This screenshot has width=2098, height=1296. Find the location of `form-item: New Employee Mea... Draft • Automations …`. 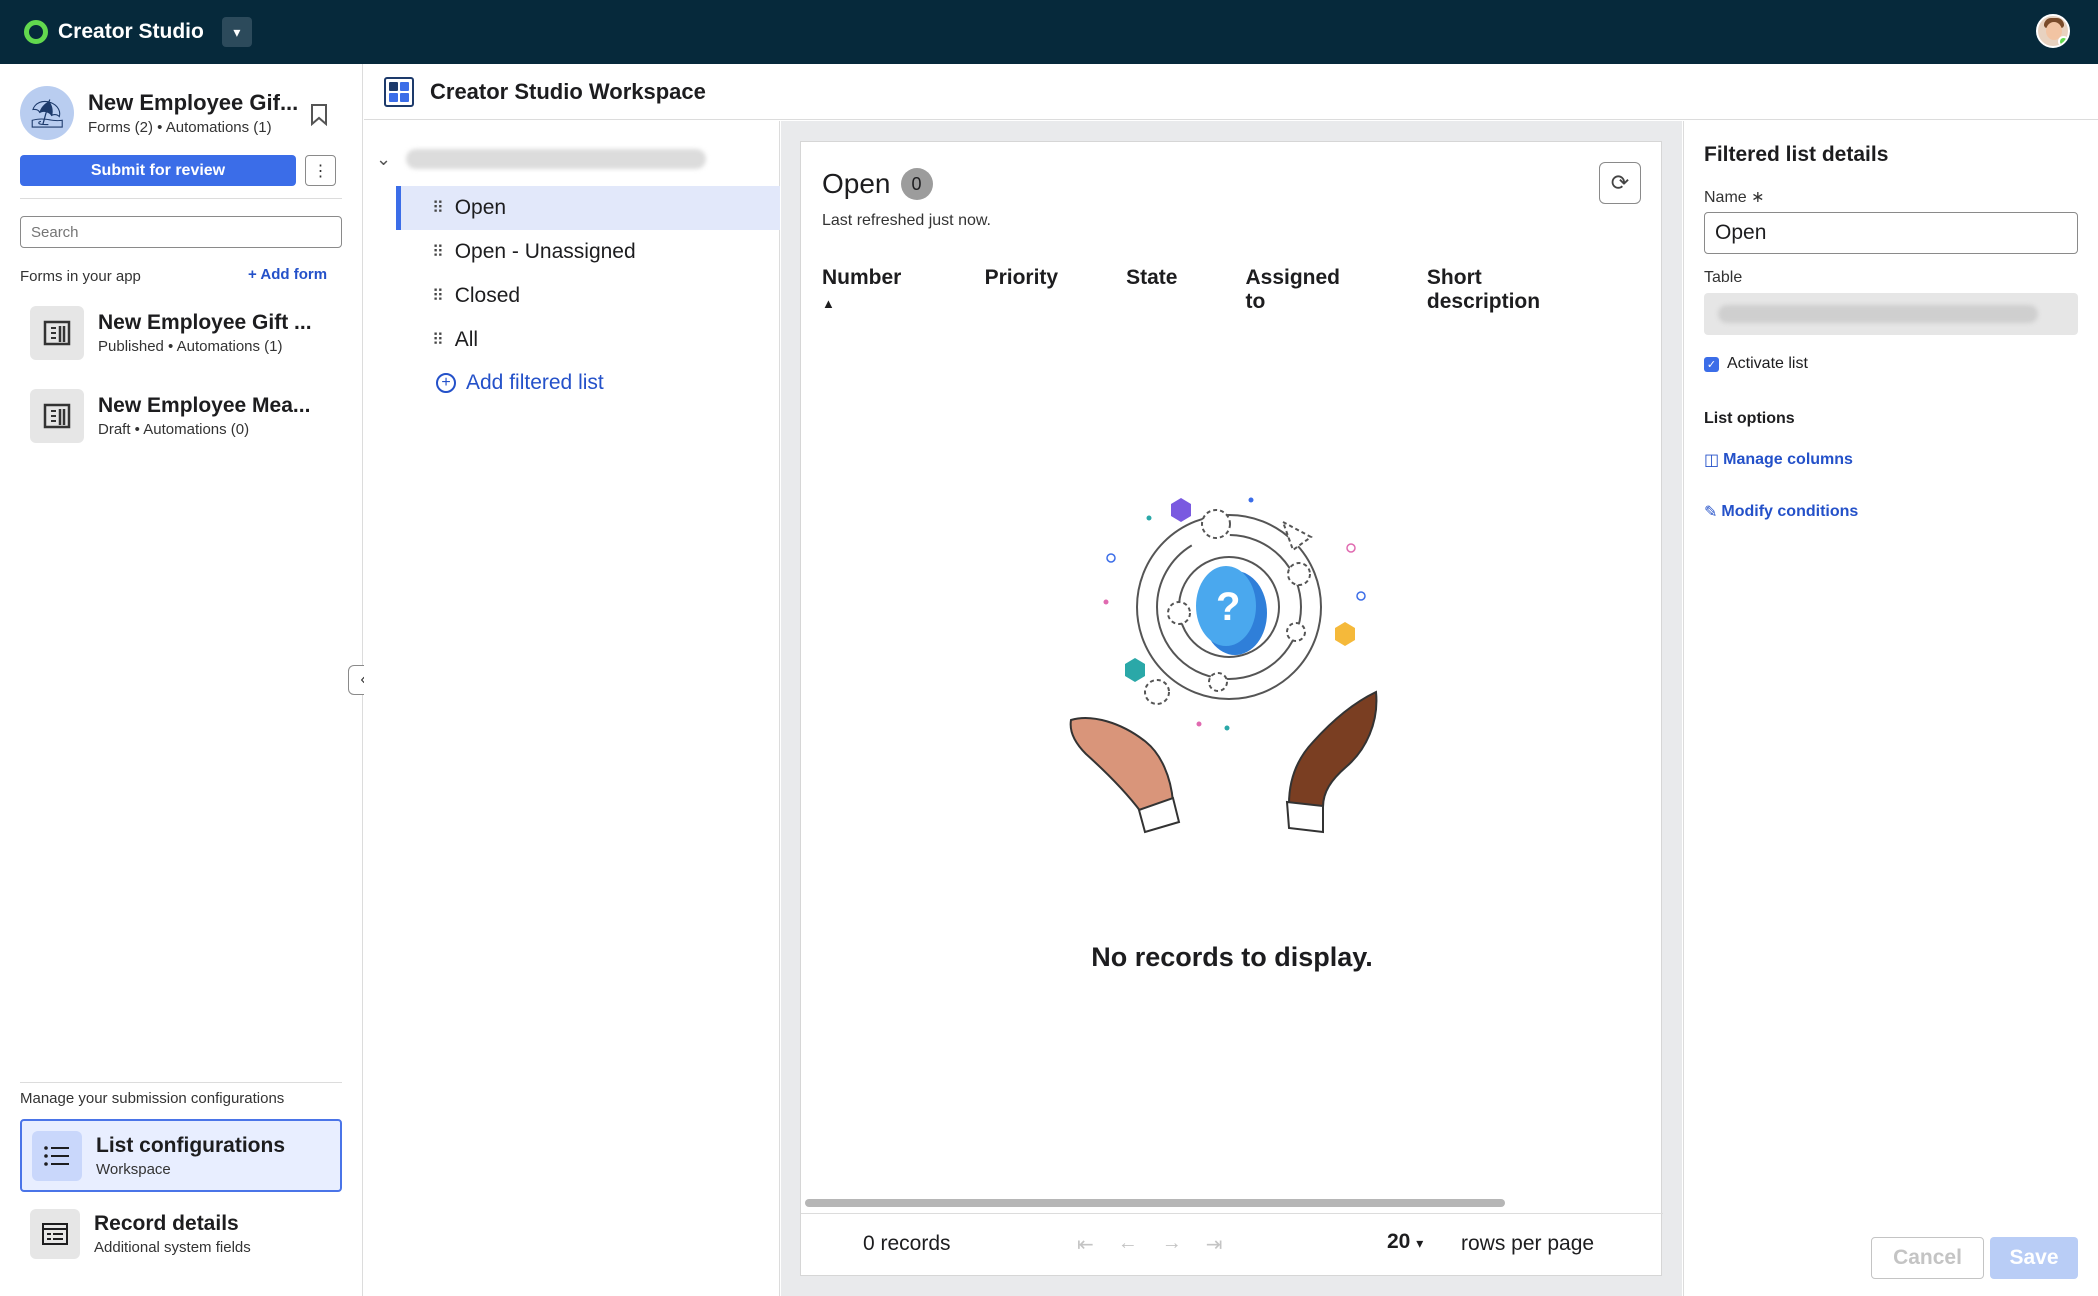

form-item: New Employee Mea... Draft • Automations … is located at coordinates (170, 416).